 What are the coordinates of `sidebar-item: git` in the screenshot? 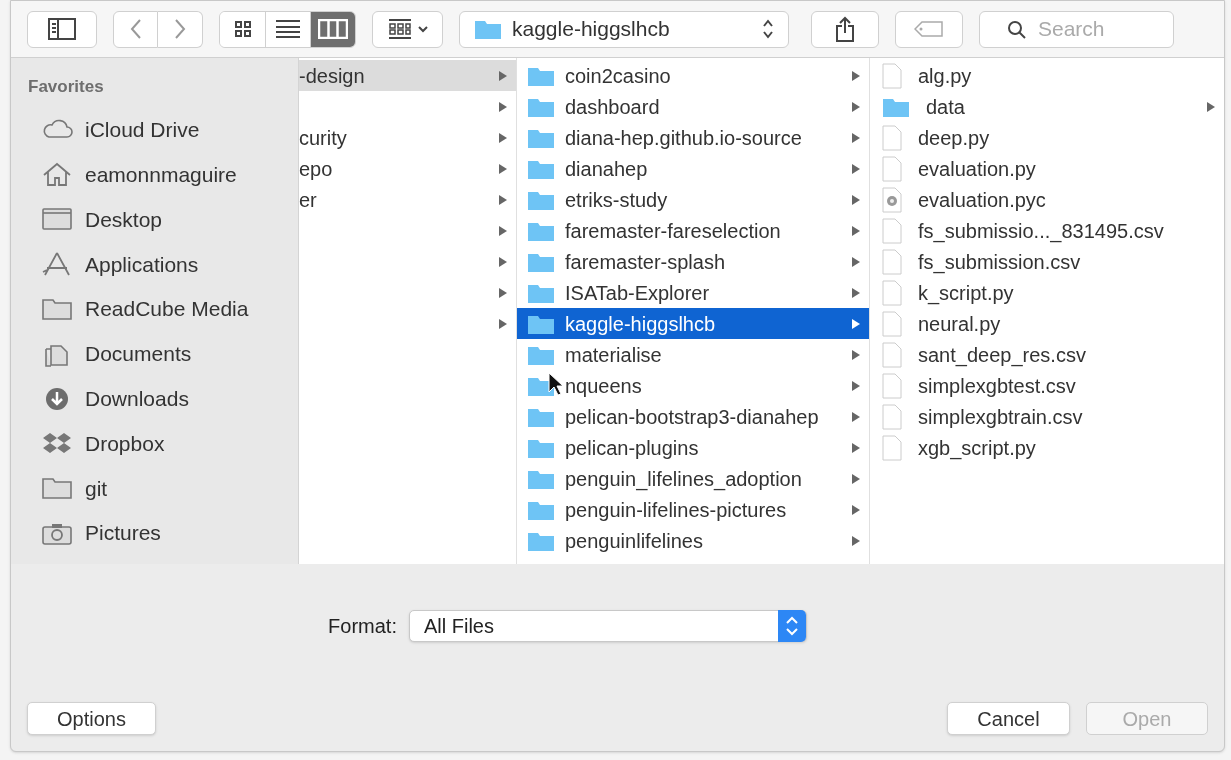 It's located at (154, 488).